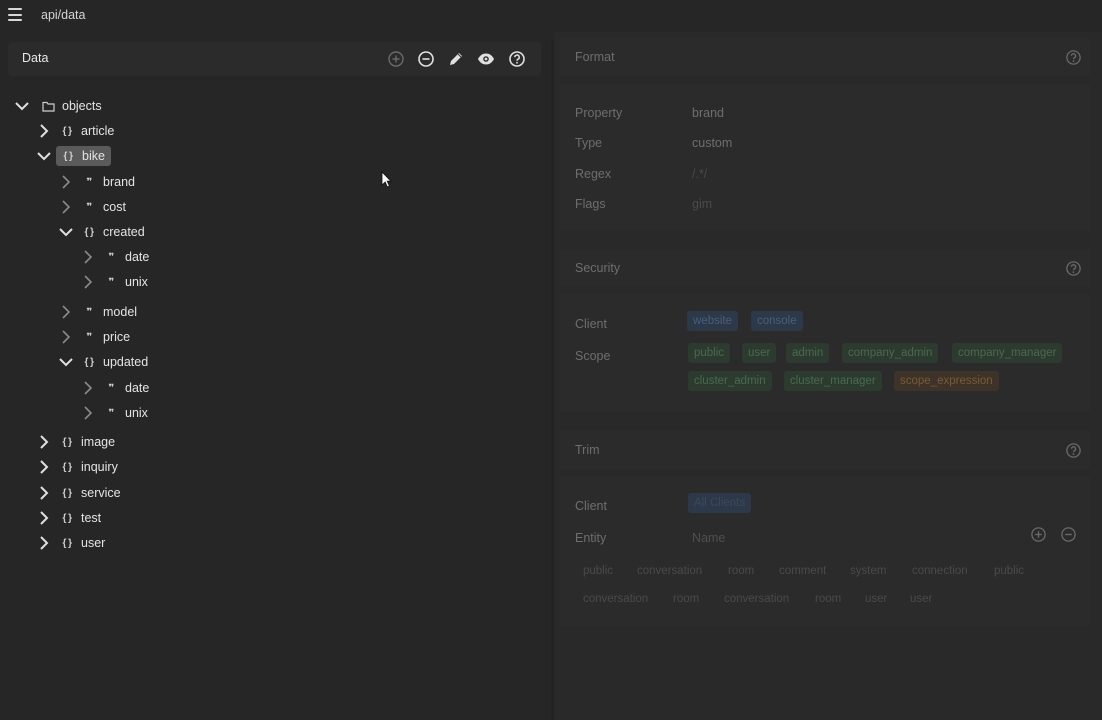 The image size is (1102, 720). I want to click on scope-chip: company_manager, so click(1007, 353).